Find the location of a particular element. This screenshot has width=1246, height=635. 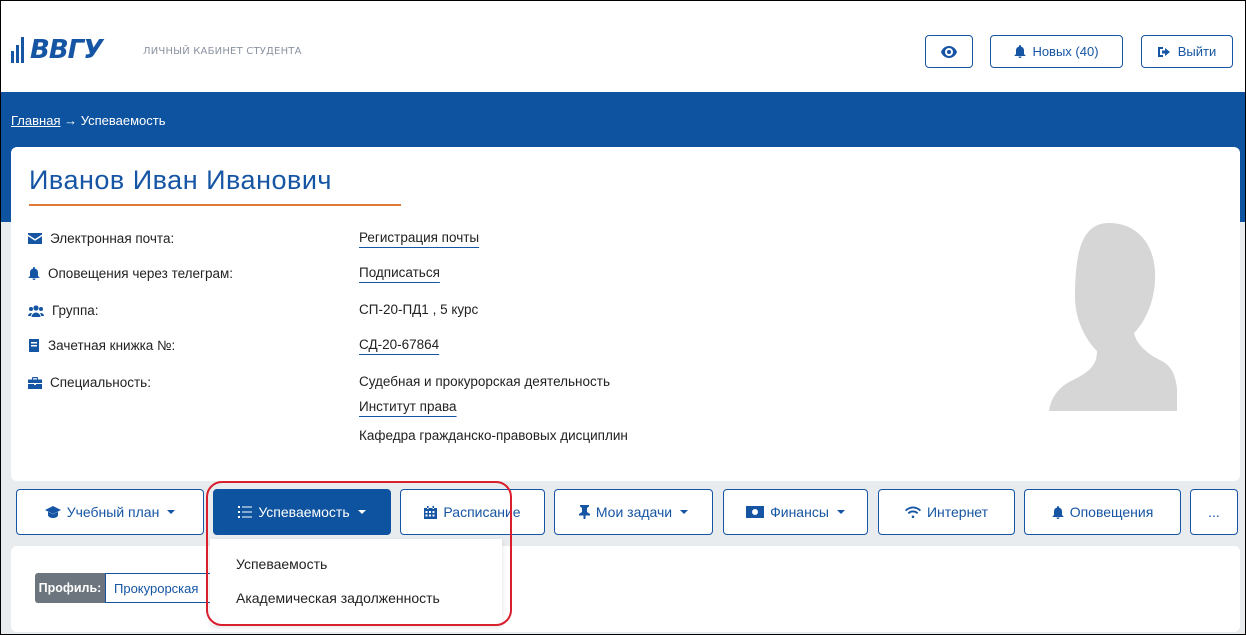

dropdown-item-performance: Успеваемость is located at coordinates (281, 564).